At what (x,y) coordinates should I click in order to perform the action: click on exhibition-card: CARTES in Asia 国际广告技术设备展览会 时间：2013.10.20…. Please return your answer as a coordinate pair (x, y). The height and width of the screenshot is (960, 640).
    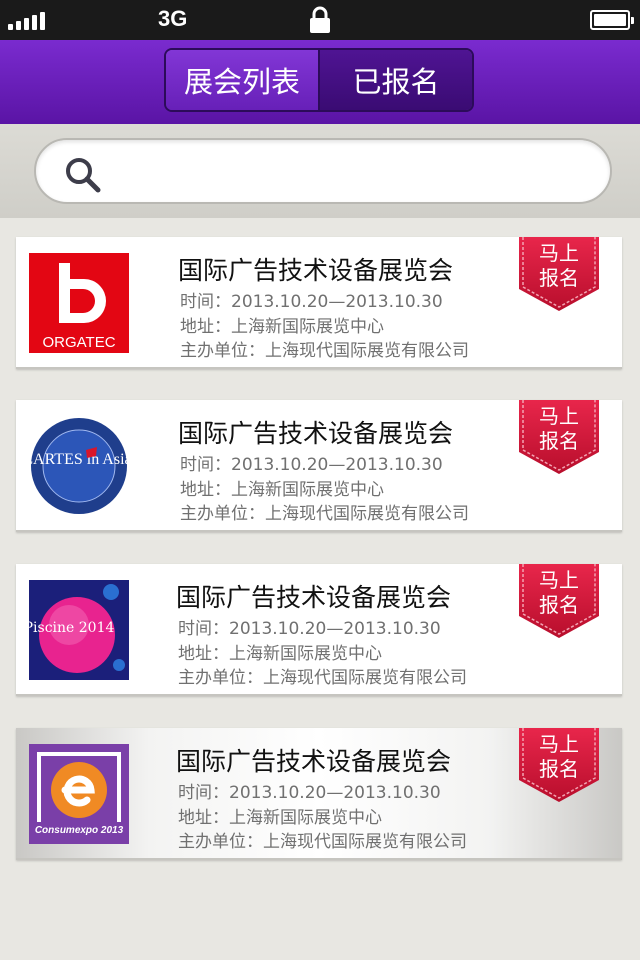
    Looking at the image, I should click on (319, 466).